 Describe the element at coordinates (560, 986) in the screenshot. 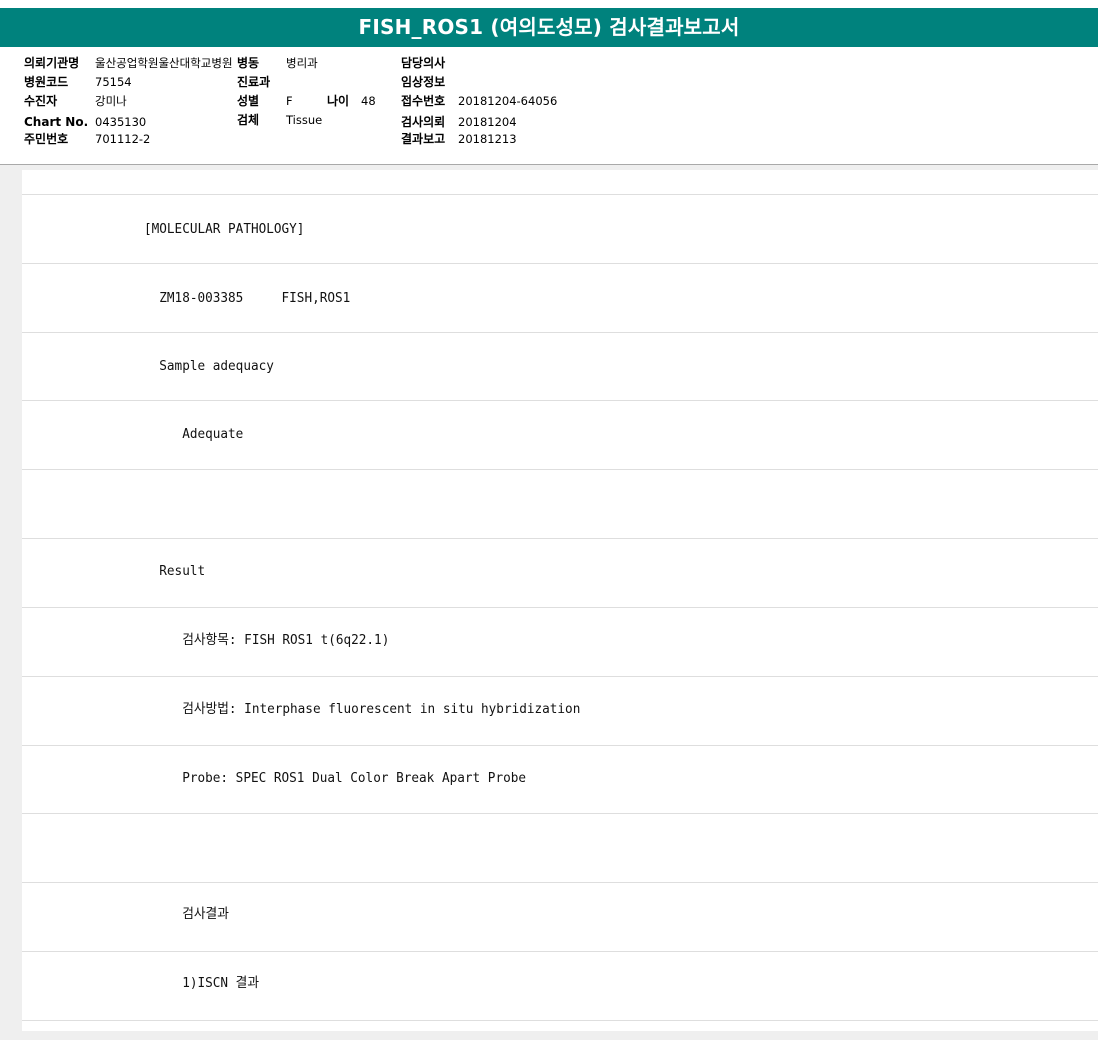

I see `report-line: 1)ISCN 결과` at that location.